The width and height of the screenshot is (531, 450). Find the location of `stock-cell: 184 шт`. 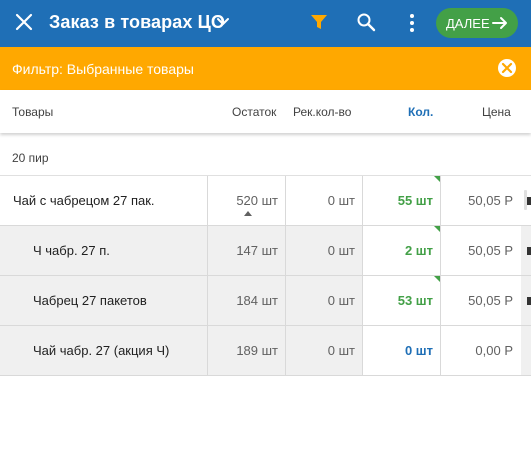

stock-cell: 184 шт is located at coordinates (246, 300).